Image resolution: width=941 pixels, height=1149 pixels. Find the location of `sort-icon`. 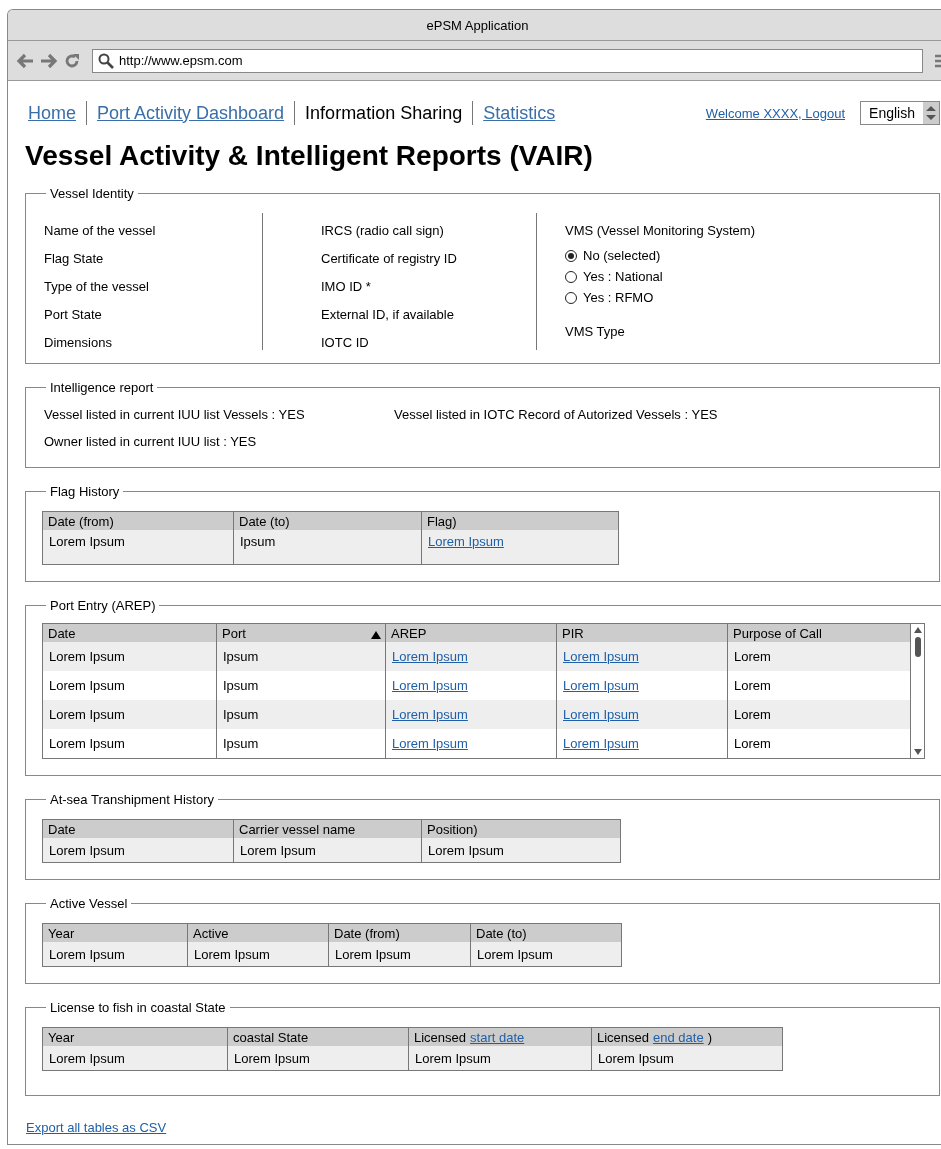

sort-icon is located at coordinates (376, 634).